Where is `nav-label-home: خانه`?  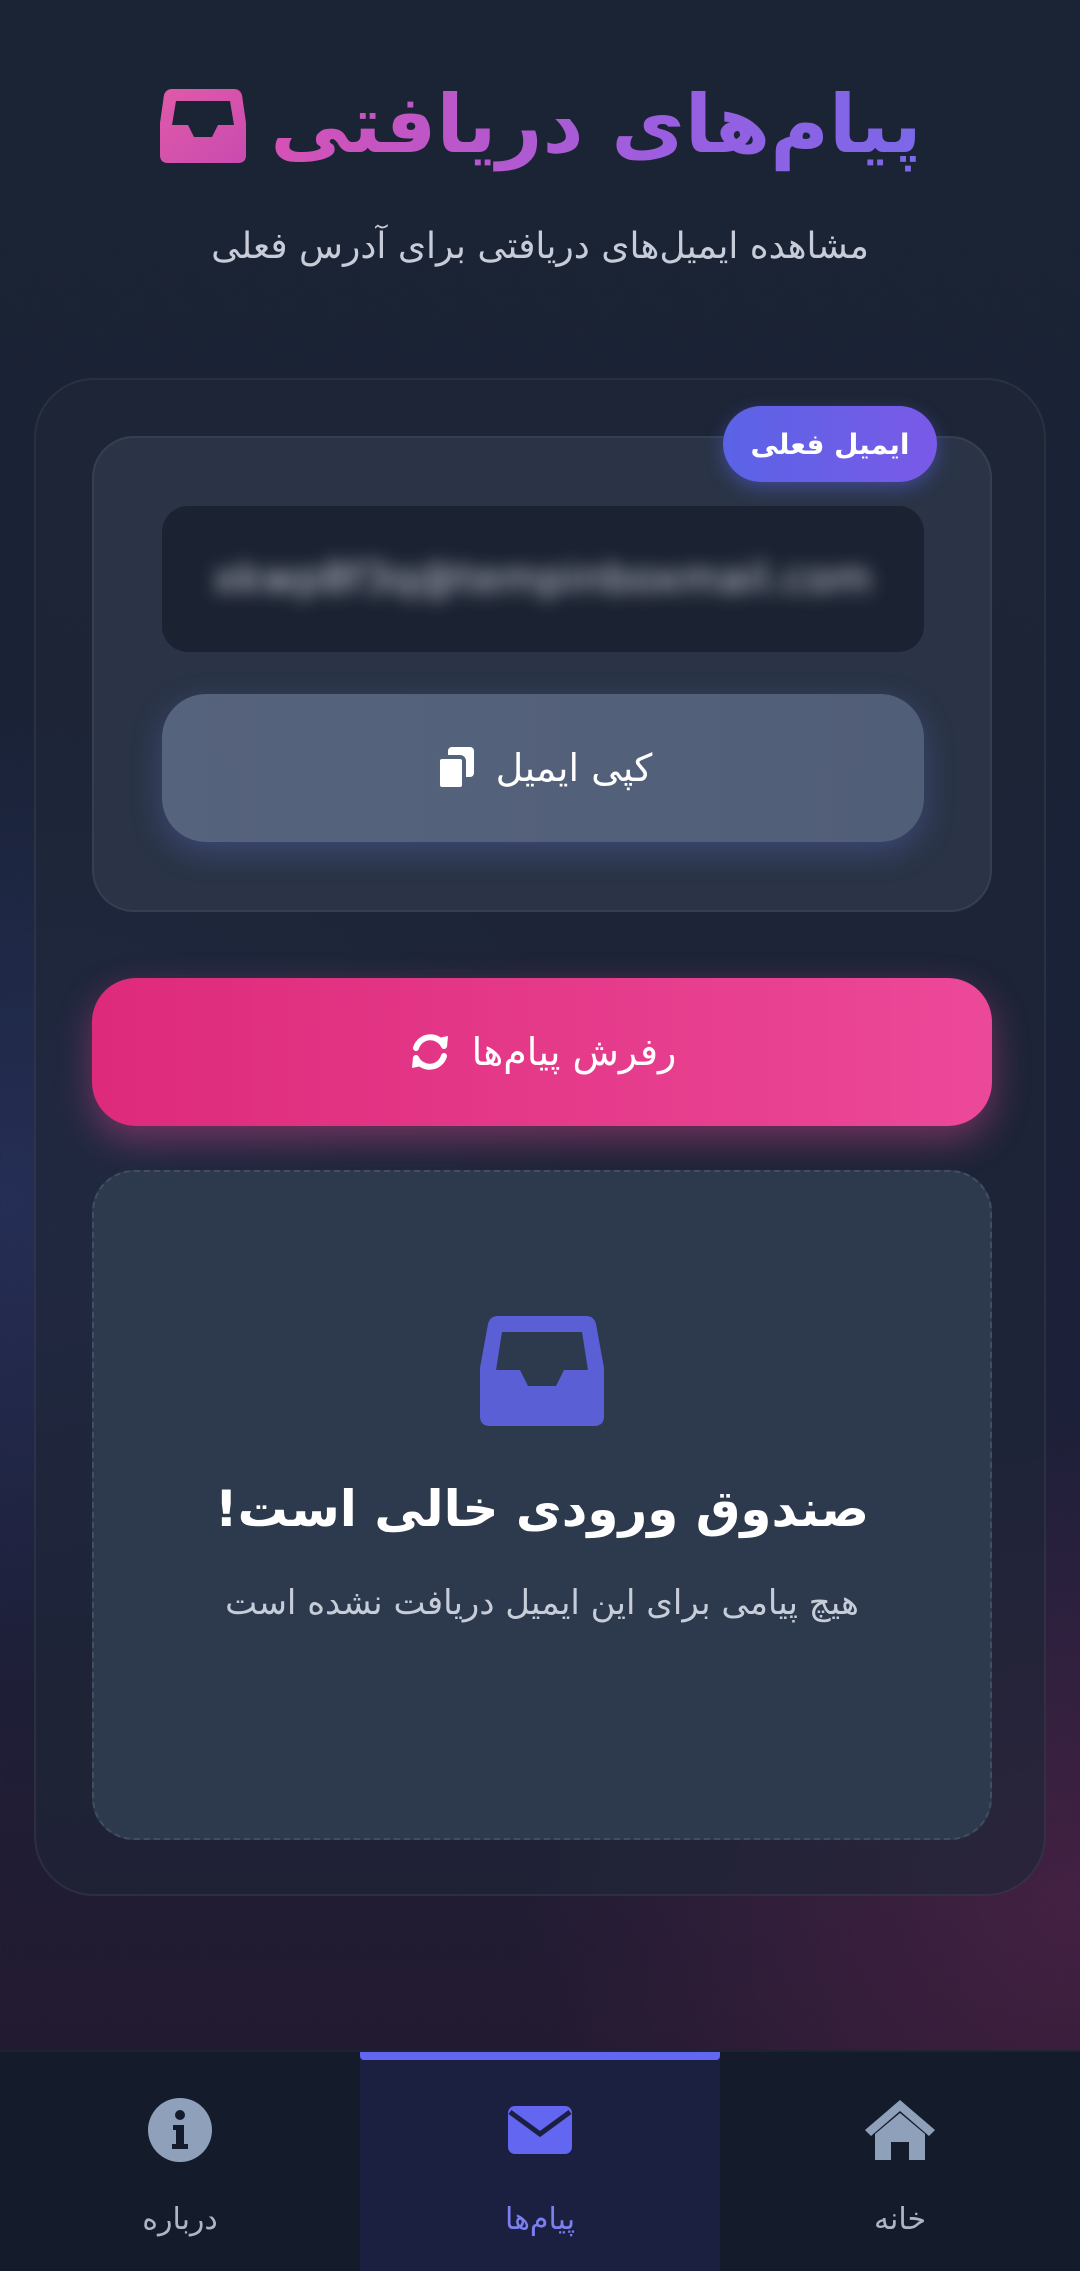 nav-label-home: خانه is located at coordinates (900, 2219).